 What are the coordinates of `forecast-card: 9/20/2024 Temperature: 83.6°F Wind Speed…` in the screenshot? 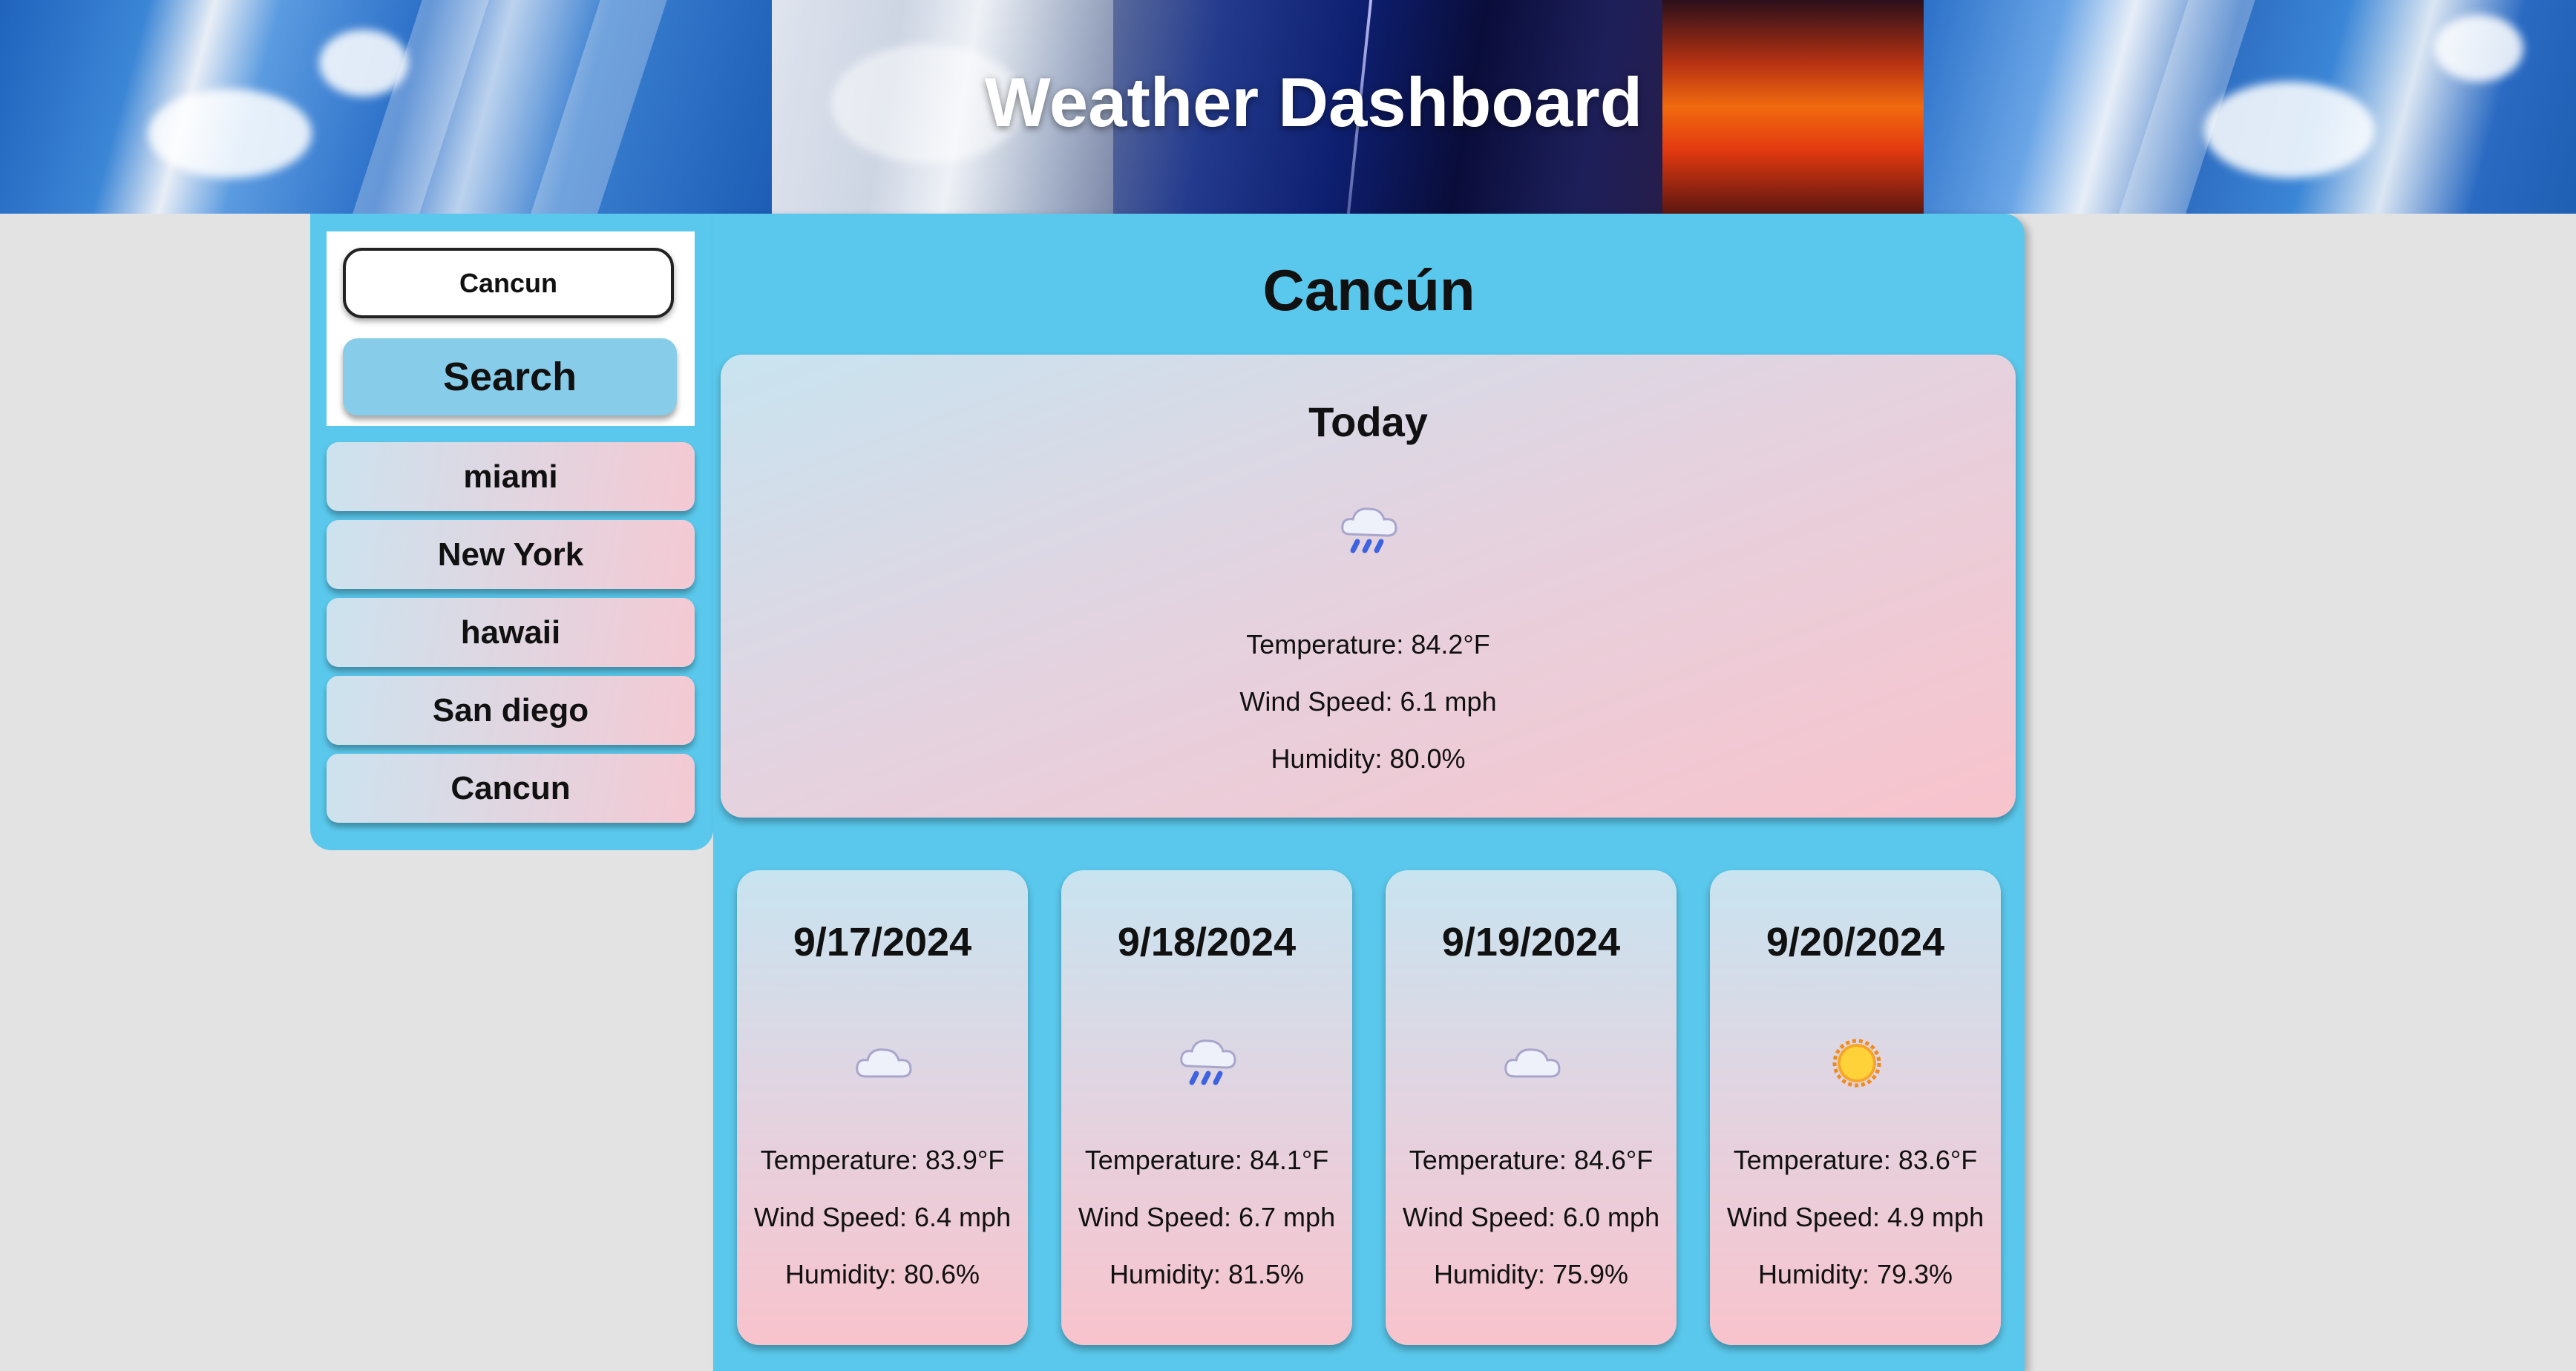 It's located at (1855, 1107).